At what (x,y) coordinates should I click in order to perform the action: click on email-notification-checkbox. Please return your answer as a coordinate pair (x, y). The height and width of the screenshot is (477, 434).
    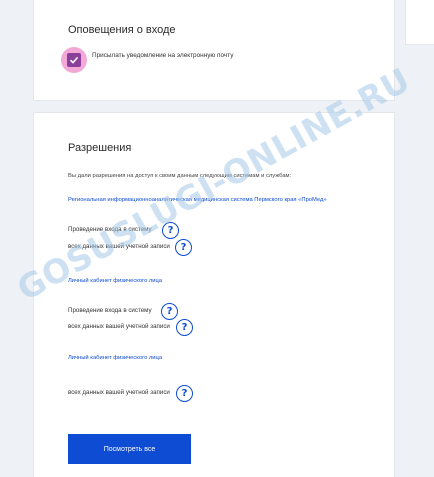
    Looking at the image, I should click on (74, 60).